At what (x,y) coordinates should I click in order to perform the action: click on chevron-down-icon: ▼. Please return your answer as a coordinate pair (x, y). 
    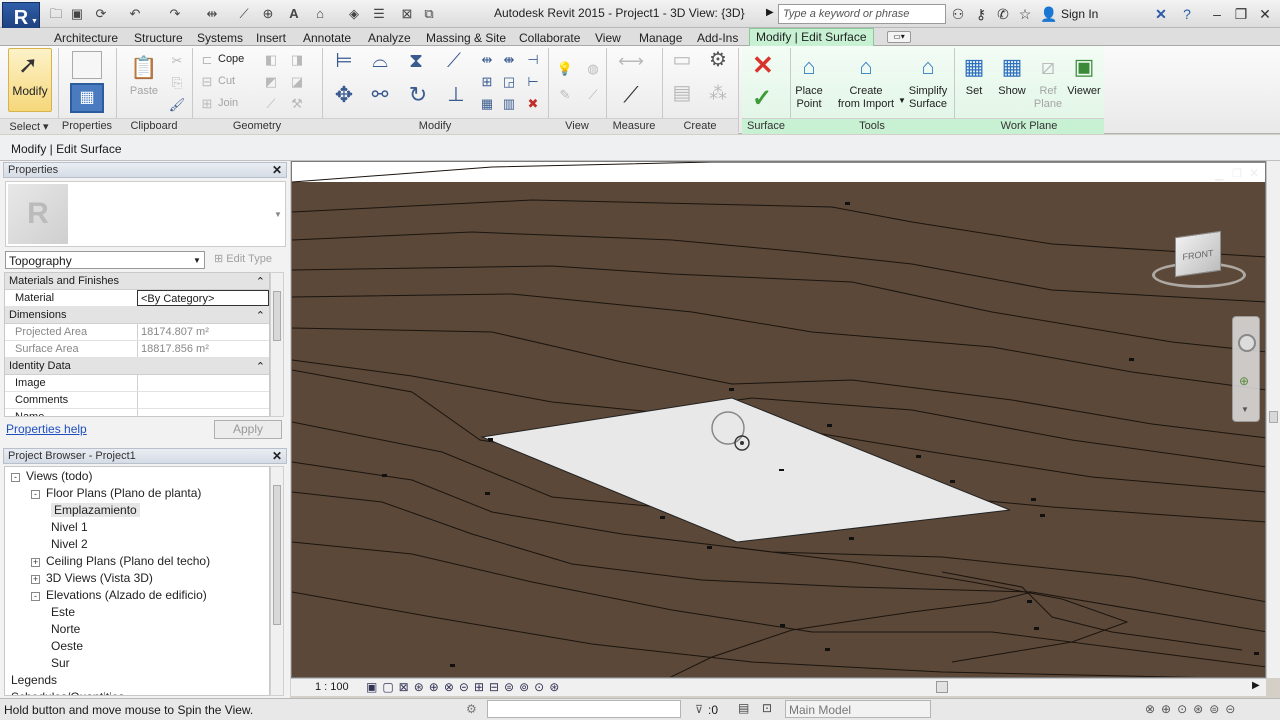
    Looking at the image, I should click on (278, 214).